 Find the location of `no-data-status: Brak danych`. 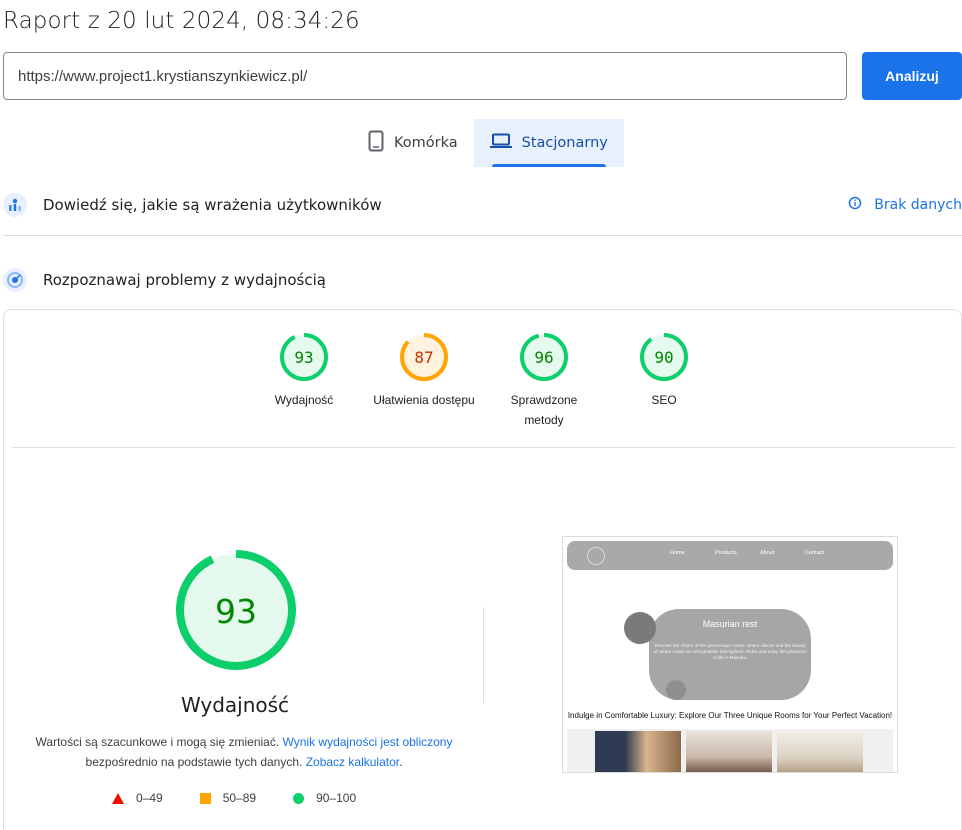

no-data-status: Brak danych is located at coordinates (905, 205).